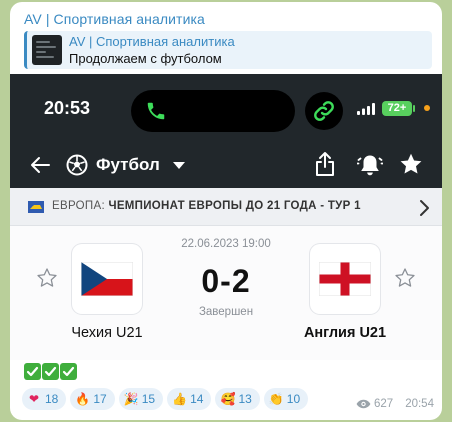 This screenshot has width=452, height=422. Describe the element at coordinates (384, 404) in the screenshot. I see `views-count: 627` at that location.